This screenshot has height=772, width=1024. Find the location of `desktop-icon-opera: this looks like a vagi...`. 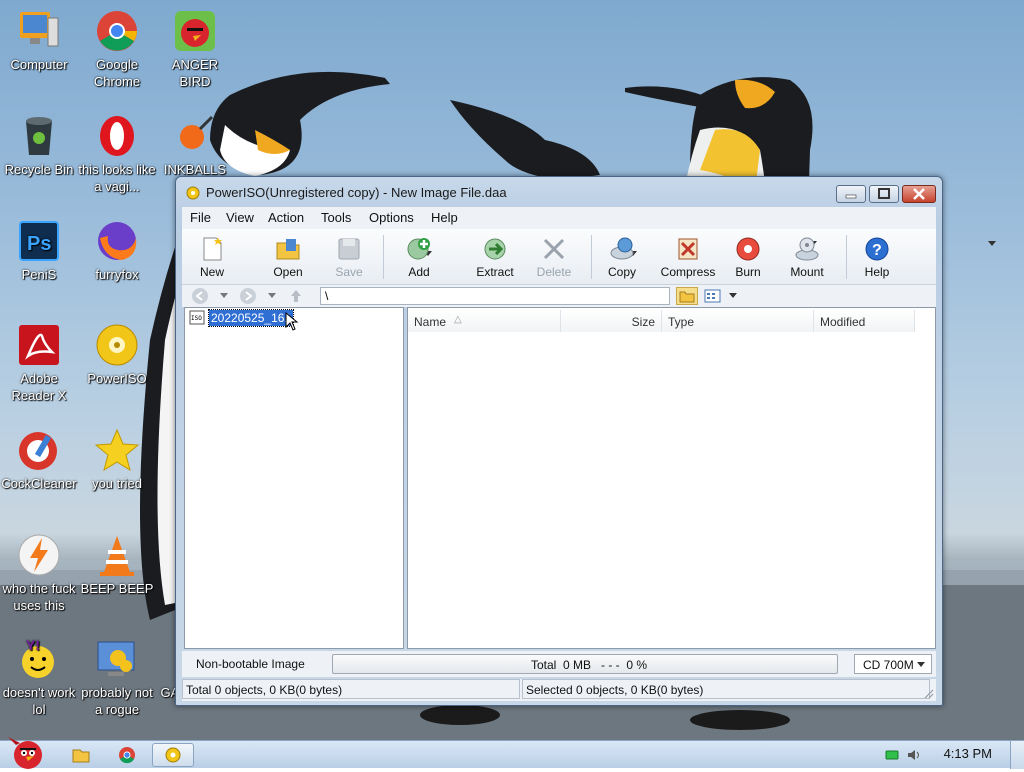

desktop-icon-opera: this looks like a vagi... is located at coordinates (117, 154).